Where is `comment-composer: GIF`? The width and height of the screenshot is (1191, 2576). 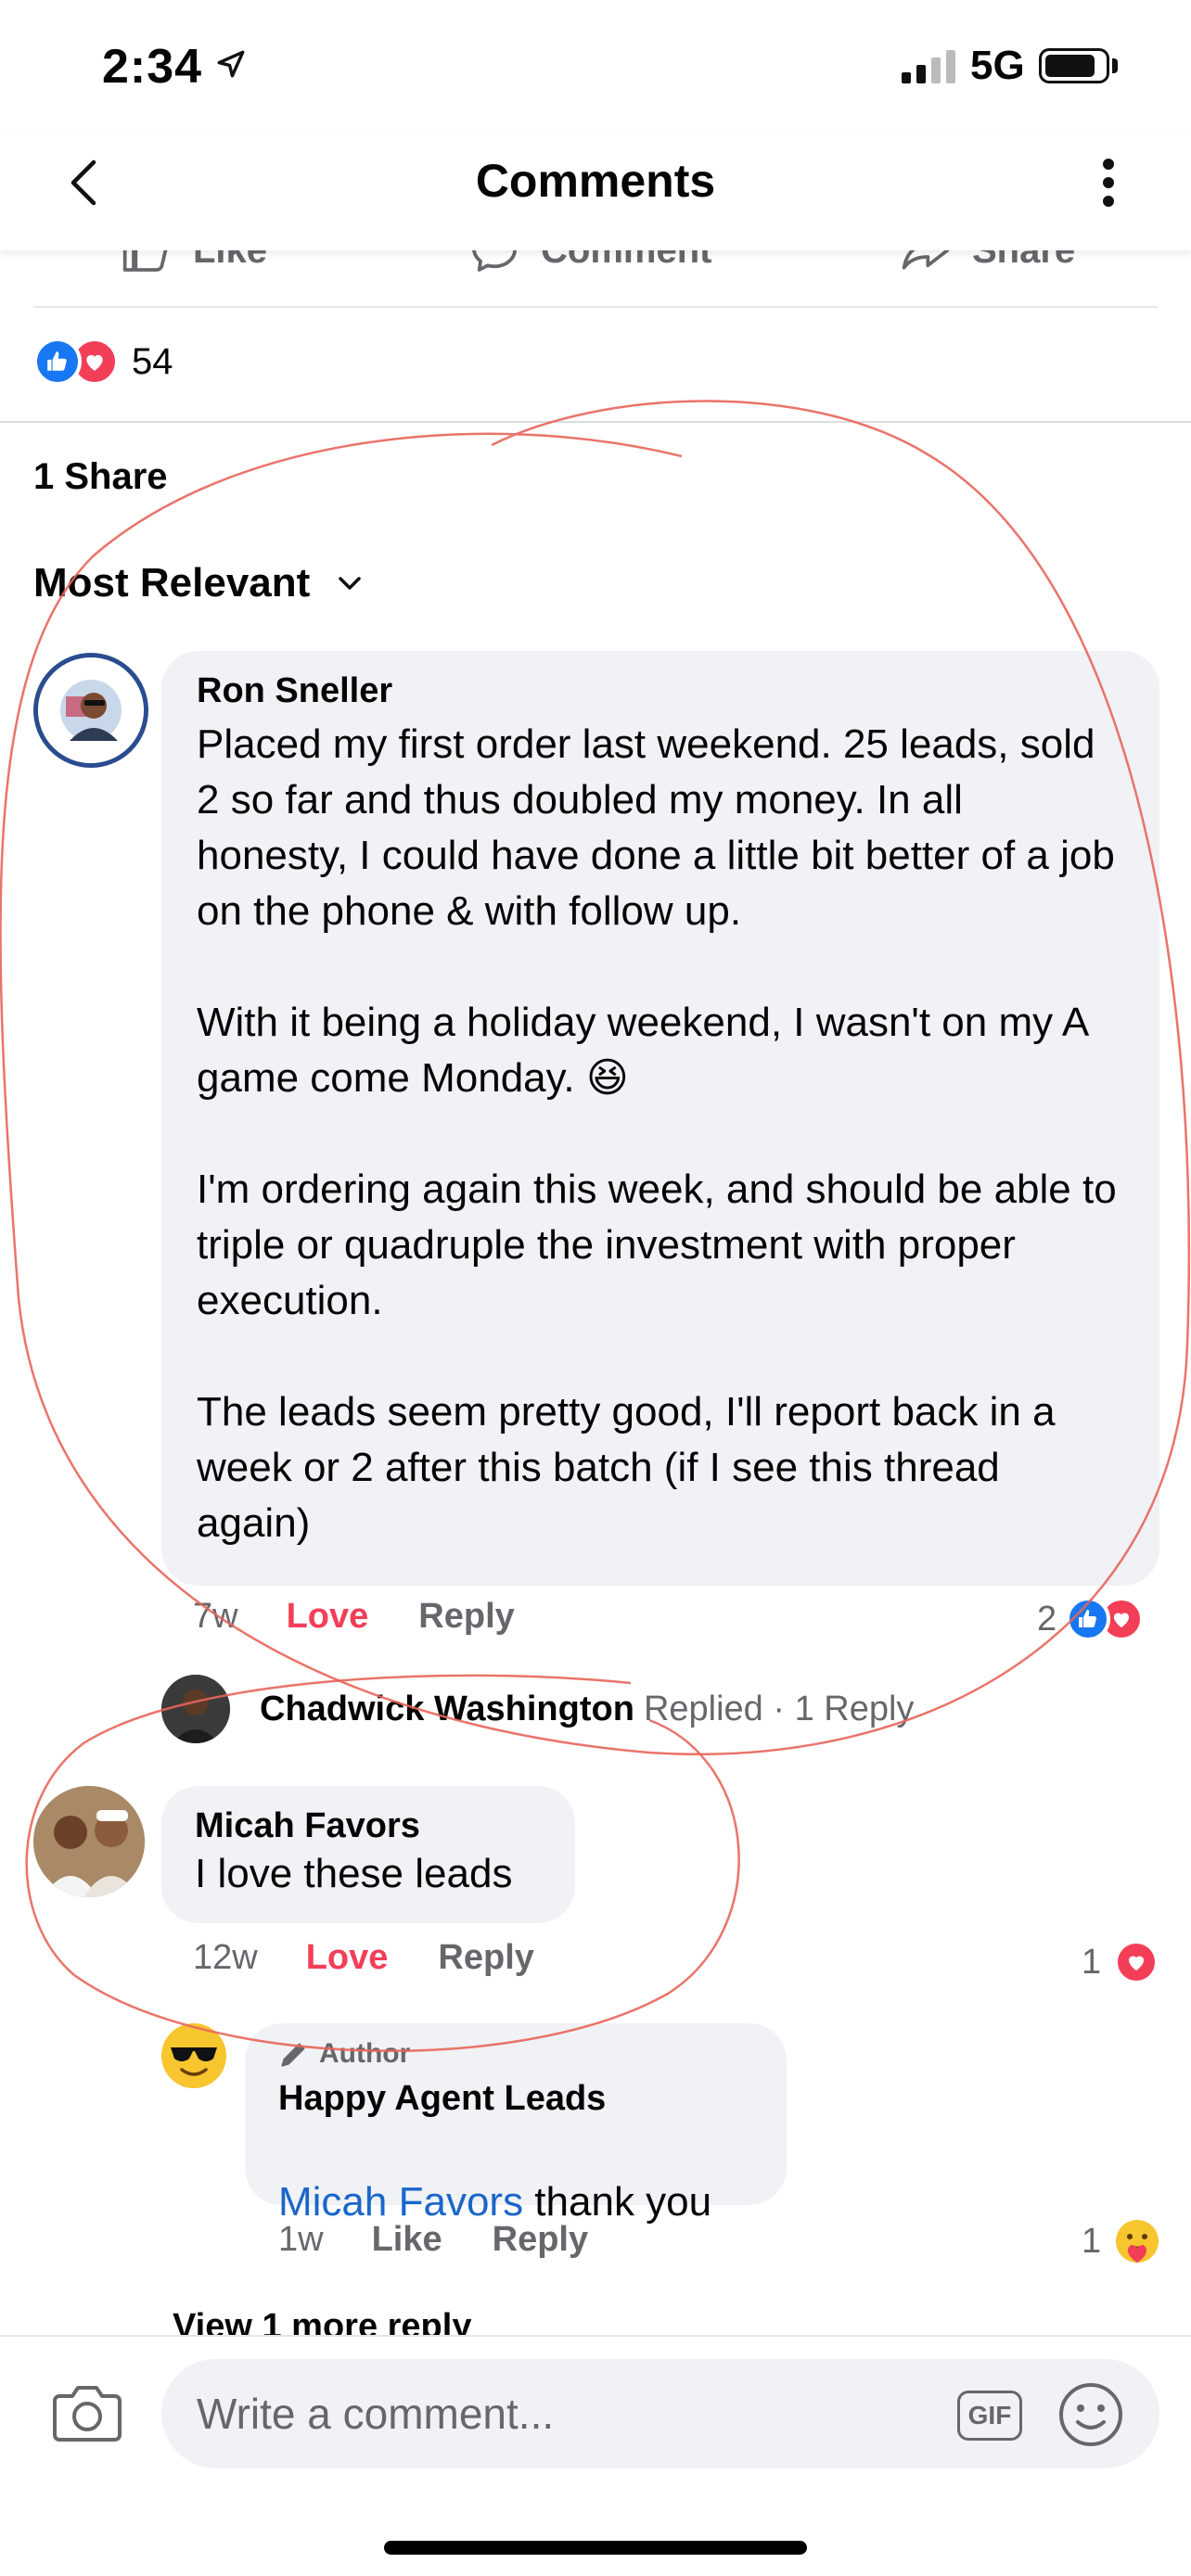
comment-composer: GIF is located at coordinates (595, 2455).